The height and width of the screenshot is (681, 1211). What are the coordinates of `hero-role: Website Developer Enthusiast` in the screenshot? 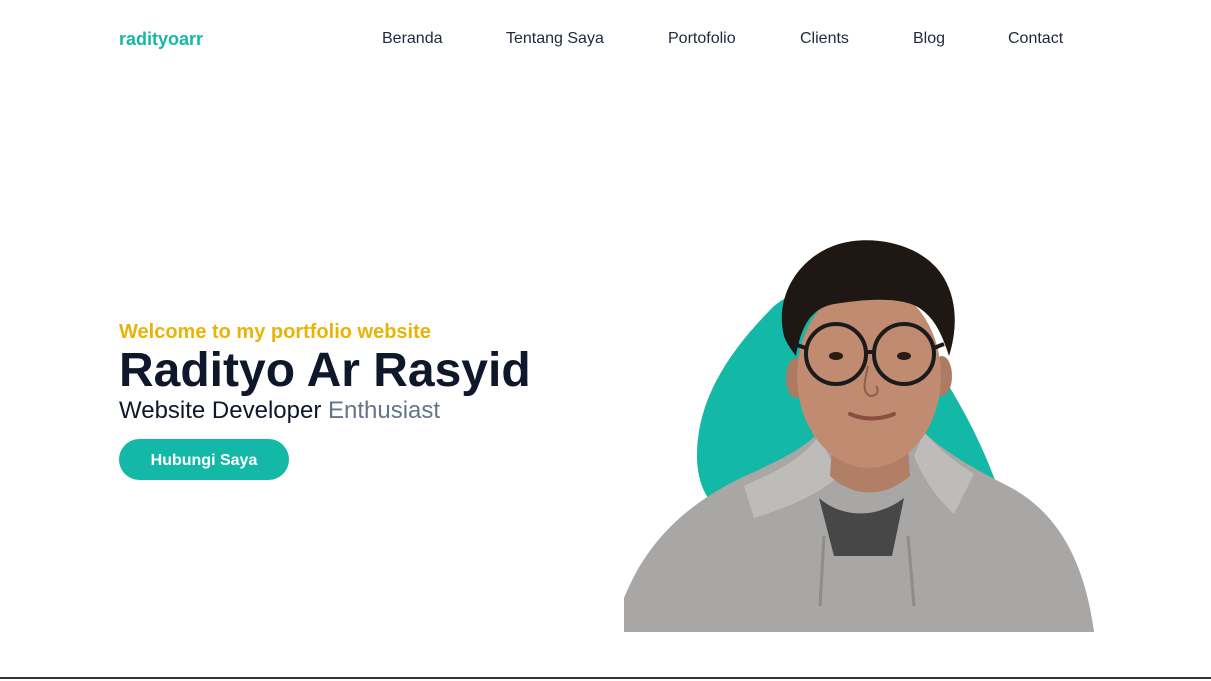 It's located at (359, 411).